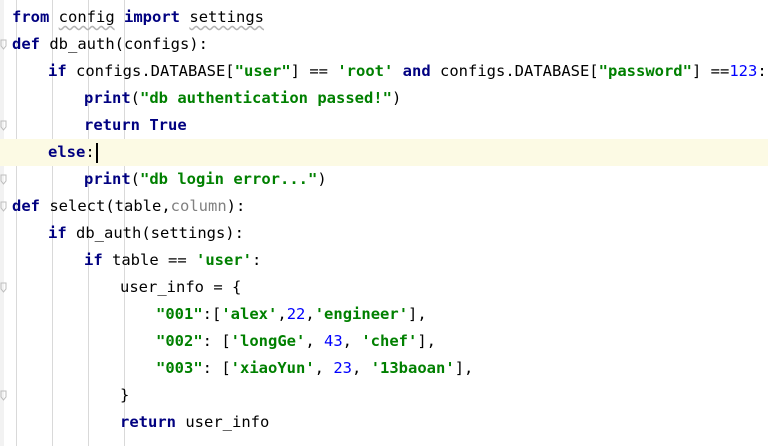 The image size is (768, 446). I want to click on code-line: "002": ['longGe', 43, 'chef'],, so click(384, 341).